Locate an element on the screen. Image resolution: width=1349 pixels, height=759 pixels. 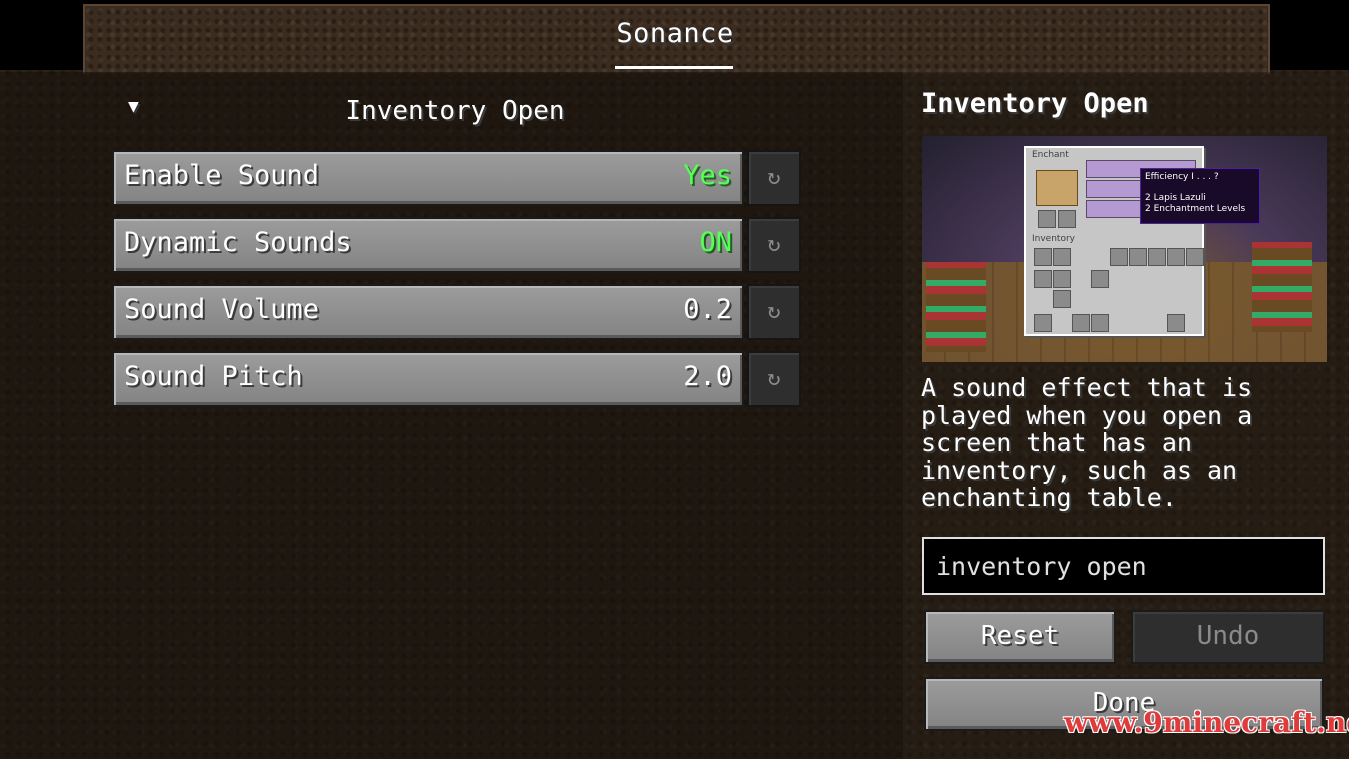
option-label: Enable Sound is located at coordinates (222, 175).